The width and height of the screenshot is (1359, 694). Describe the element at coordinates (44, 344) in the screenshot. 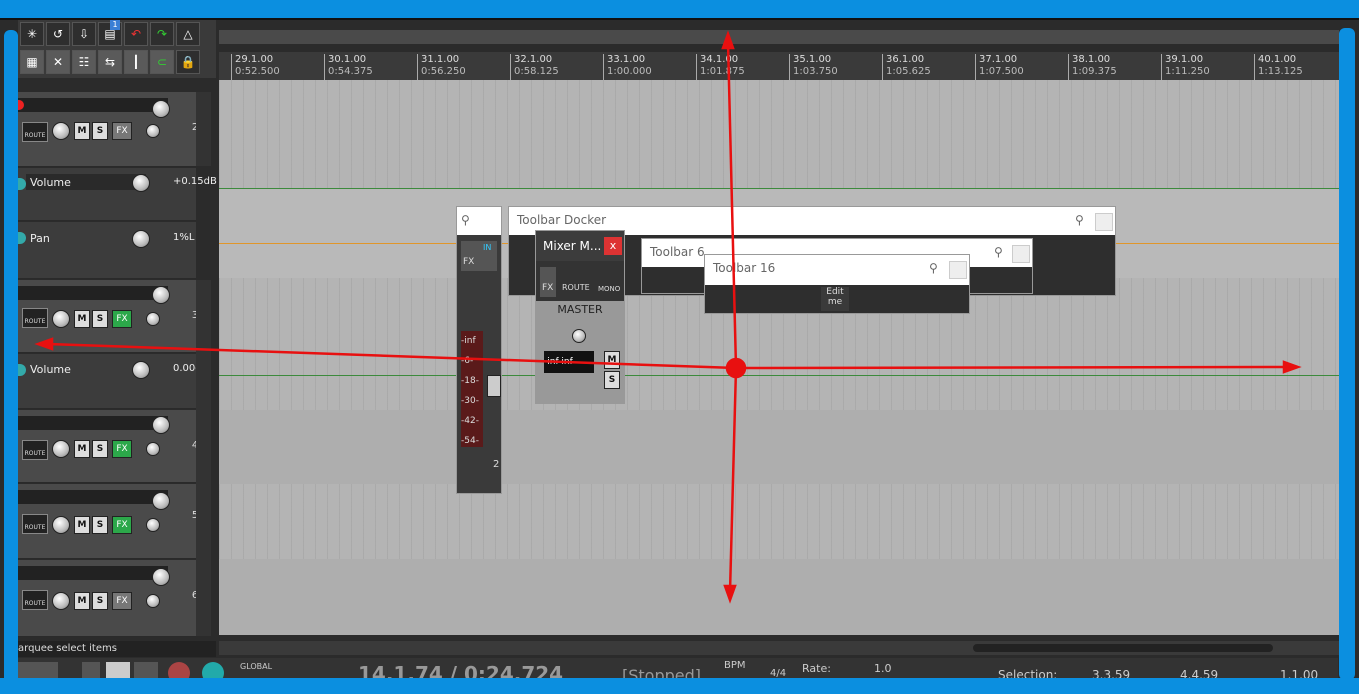

I see `arrow-left-head` at that location.